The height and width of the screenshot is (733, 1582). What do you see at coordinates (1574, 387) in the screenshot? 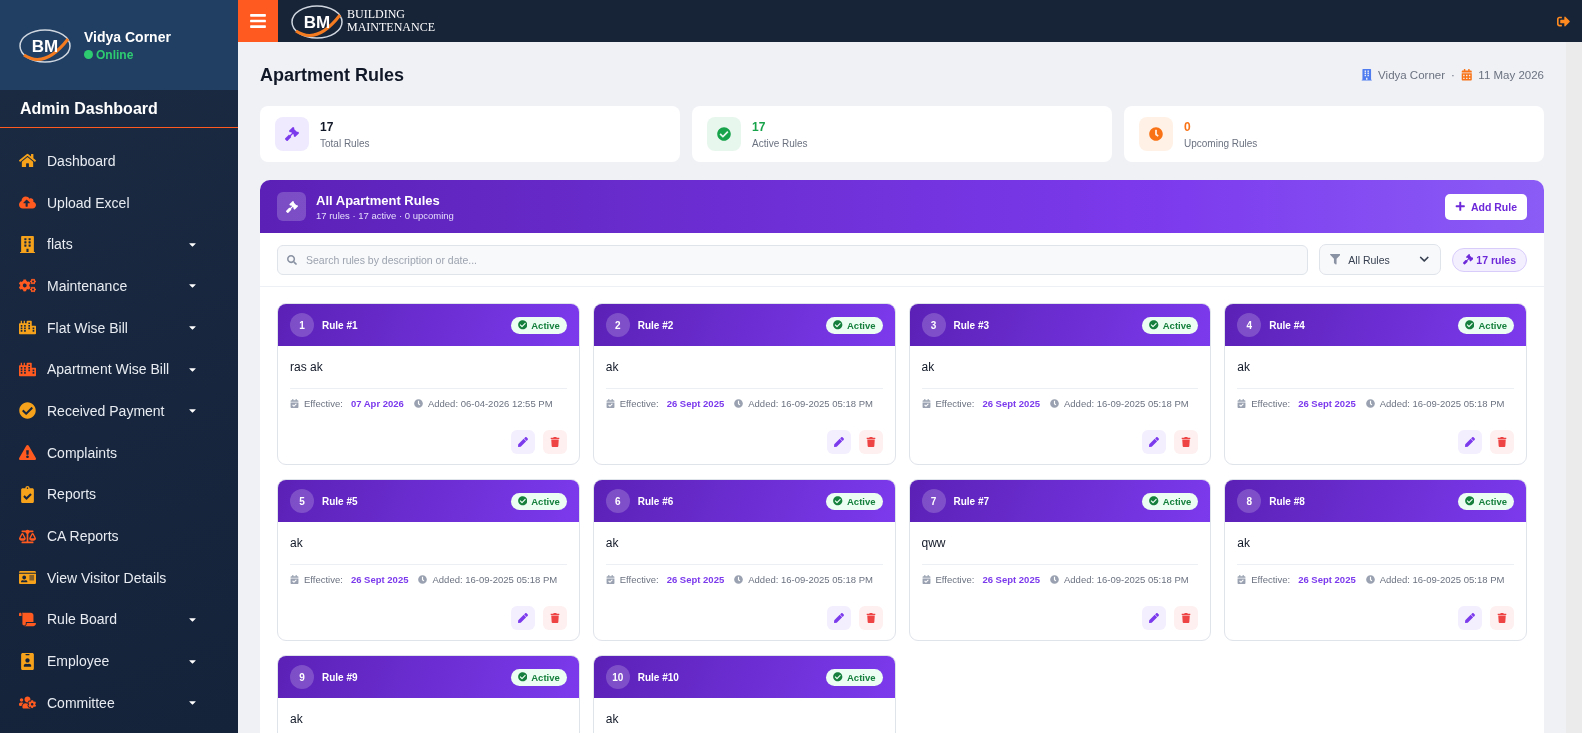
I see `scrollbar` at bounding box center [1574, 387].